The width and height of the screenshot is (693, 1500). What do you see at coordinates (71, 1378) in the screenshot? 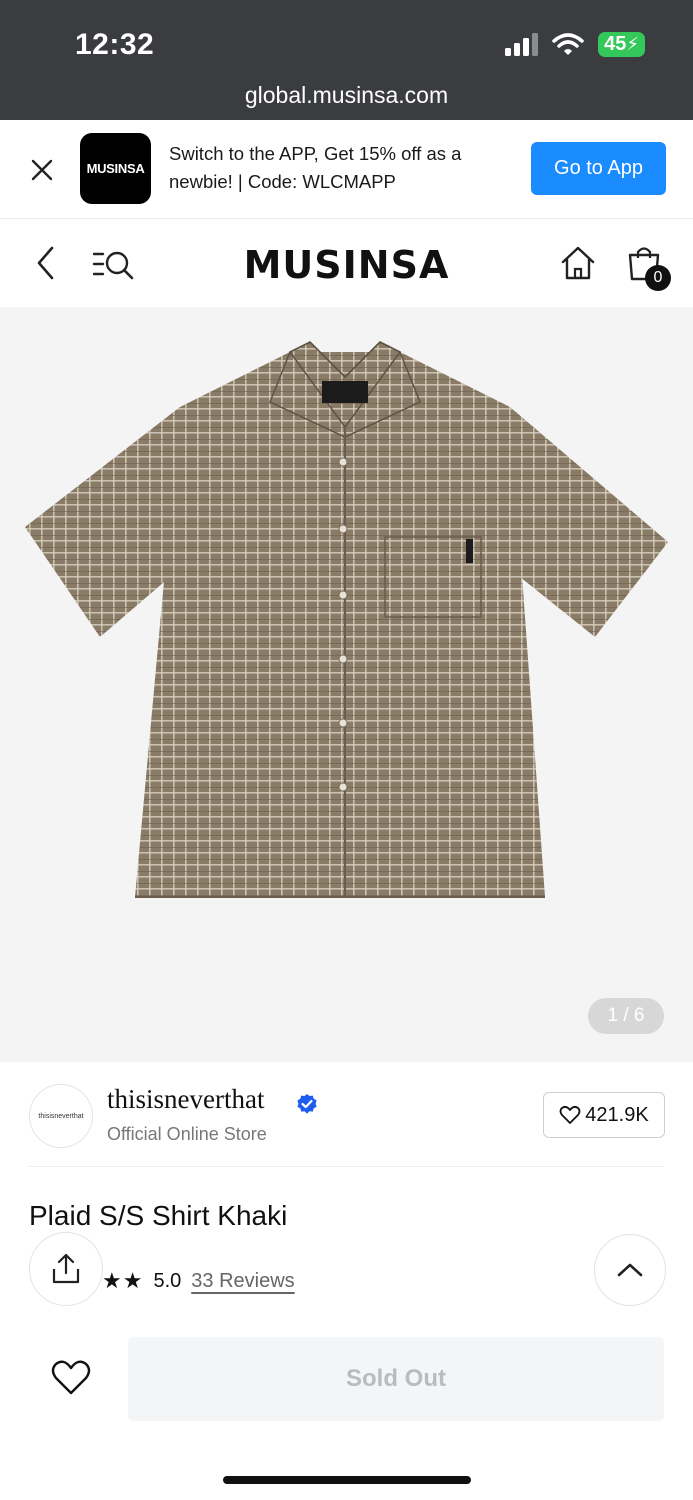
I see `wishlist-heart-icon` at bounding box center [71, 1378].